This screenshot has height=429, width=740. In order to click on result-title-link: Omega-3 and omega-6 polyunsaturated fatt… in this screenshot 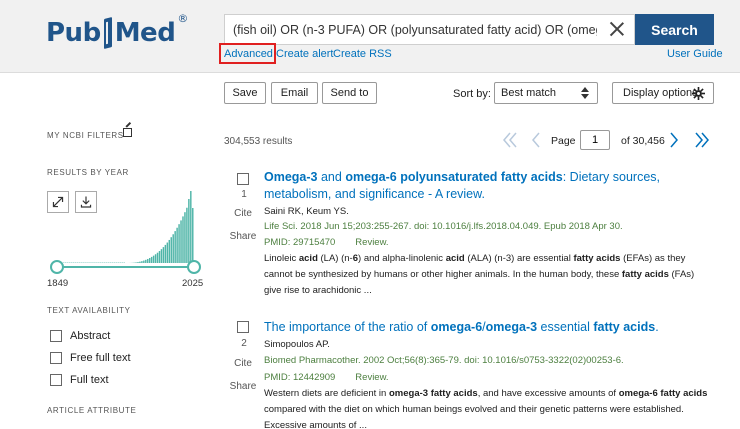, I will do `click(474, 186)`.